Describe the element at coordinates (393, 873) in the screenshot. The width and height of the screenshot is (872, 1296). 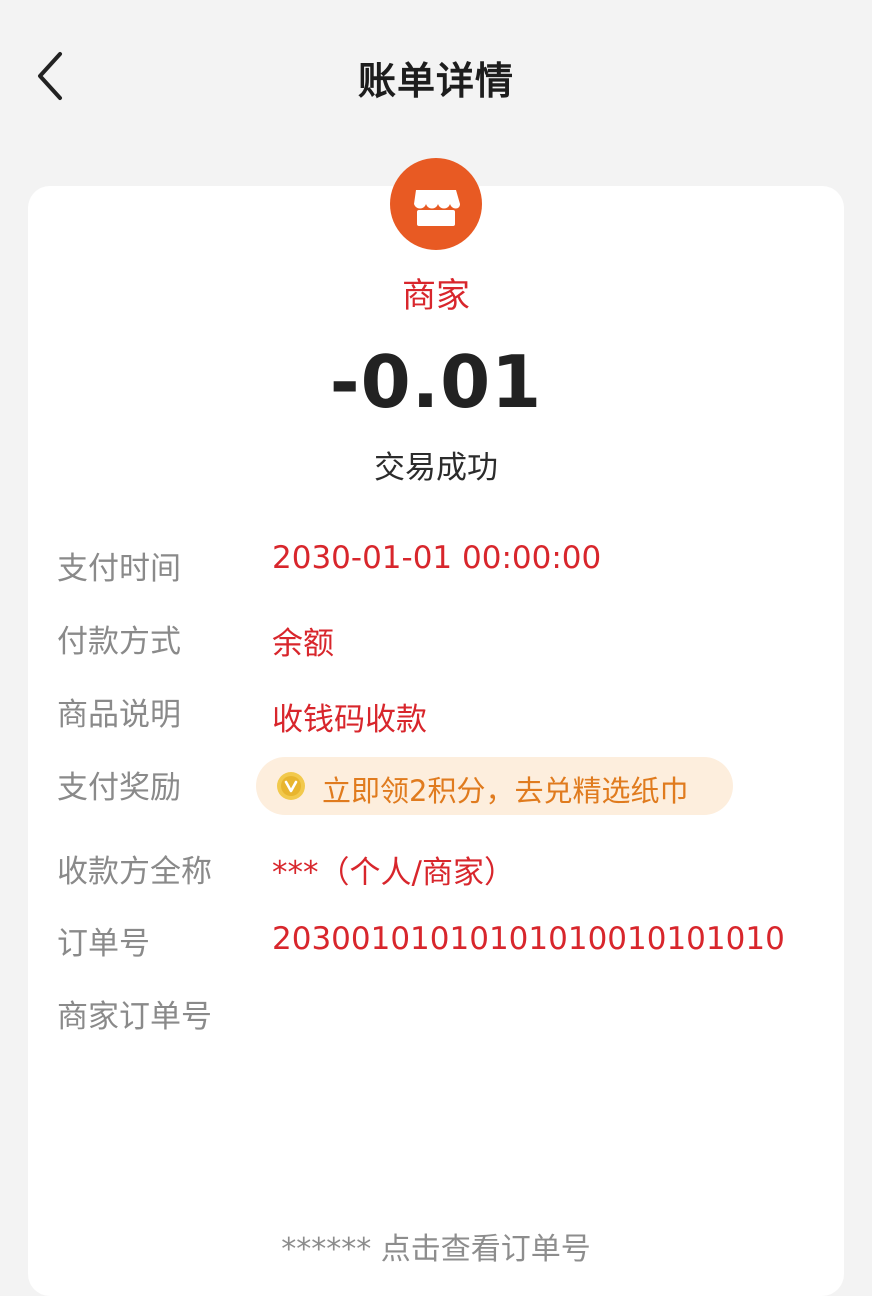
I see `payee-name-value: ***（个人/商家）` at that location.